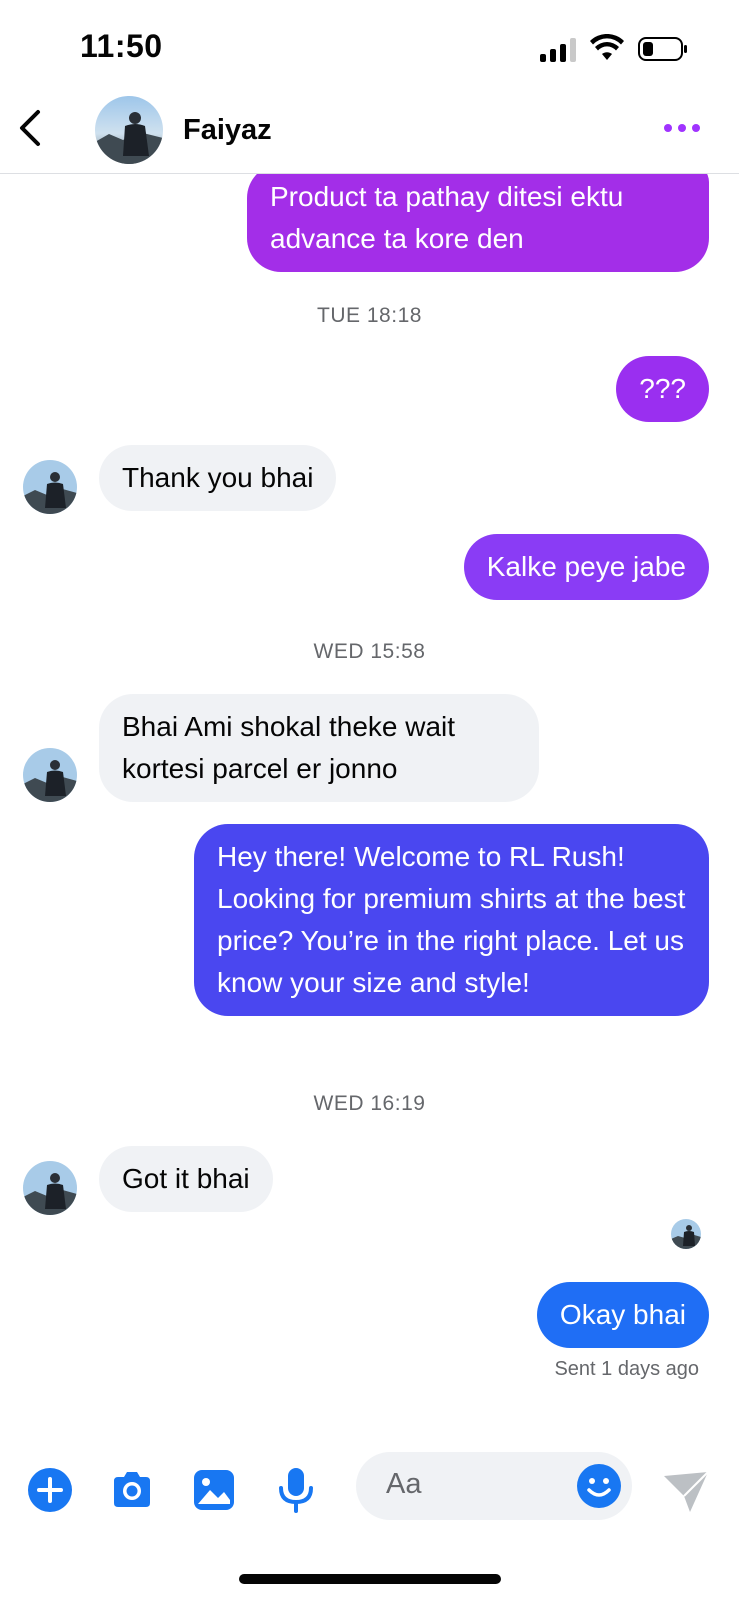 This screenshot has height=1600, width=739. What do you see at coordinates (129, 130) in the screenshot?
I see `contact-avatar` at bounding box center [129, 130].